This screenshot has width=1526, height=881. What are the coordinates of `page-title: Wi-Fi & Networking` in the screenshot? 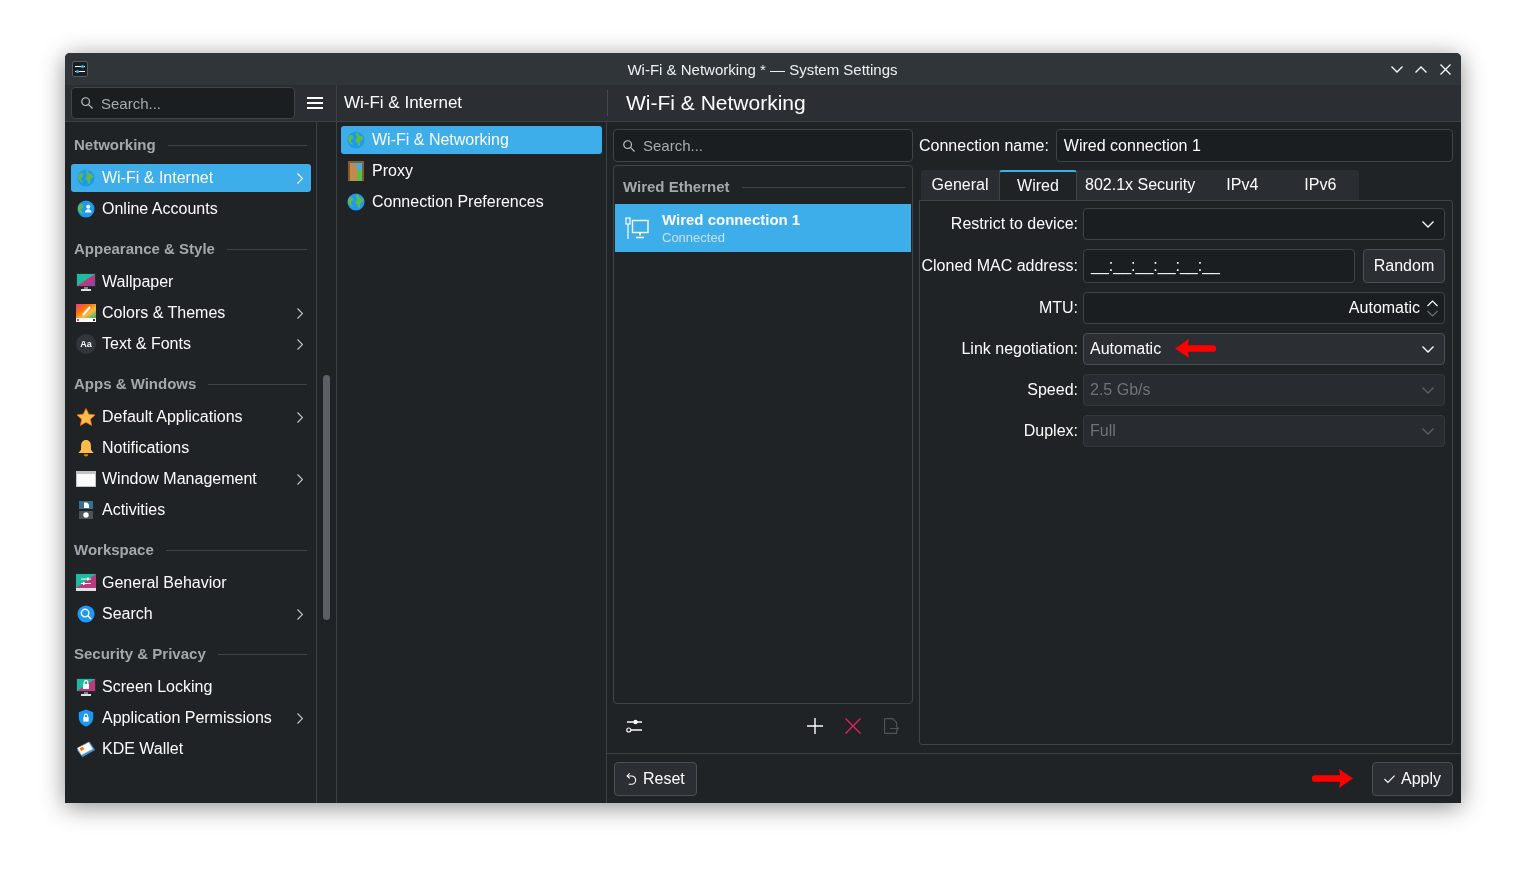 It's located at (715, 103).